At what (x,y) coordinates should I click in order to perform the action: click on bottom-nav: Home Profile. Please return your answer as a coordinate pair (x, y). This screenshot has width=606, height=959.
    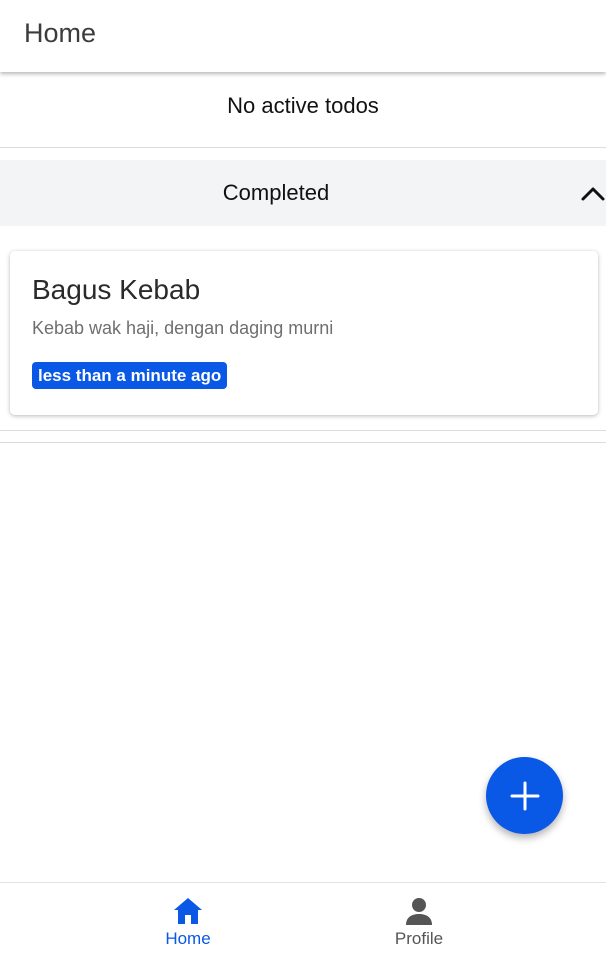
    Looking at the image, I should click on (303, 920).